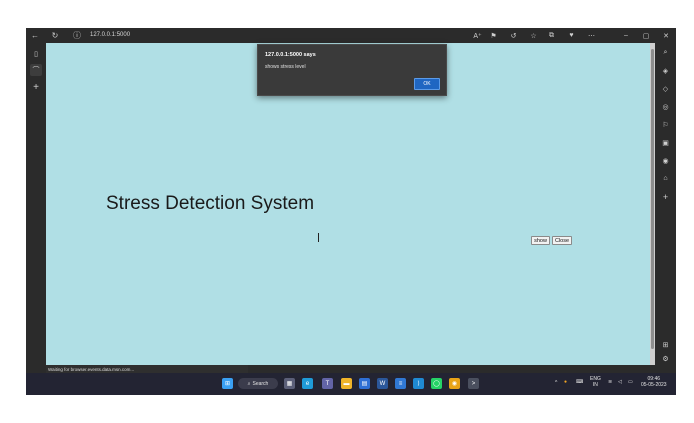 Image resolution: width=694 pixels, height=423 pixels. I want to click on alert-ok-button: OK, so click(427, 84).